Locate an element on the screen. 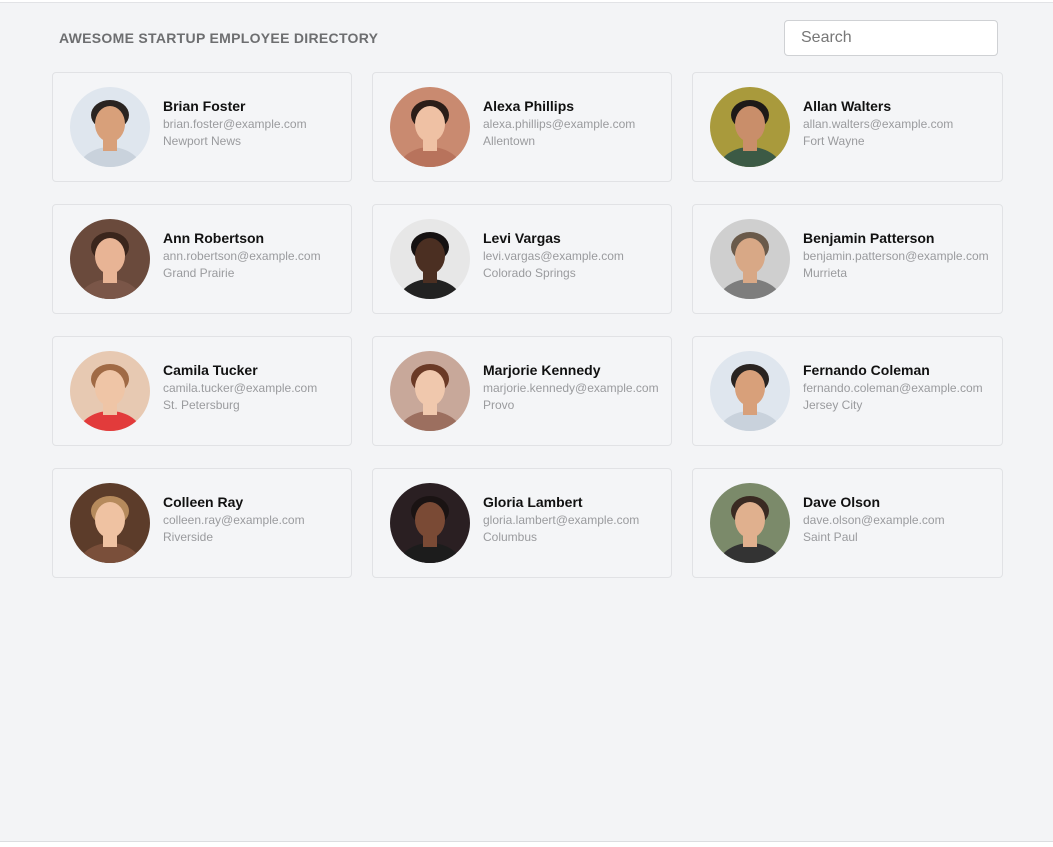 The image size is (1053, 847). employee-email: gloria.lambert@example.com is located at coordinates (561, 520).